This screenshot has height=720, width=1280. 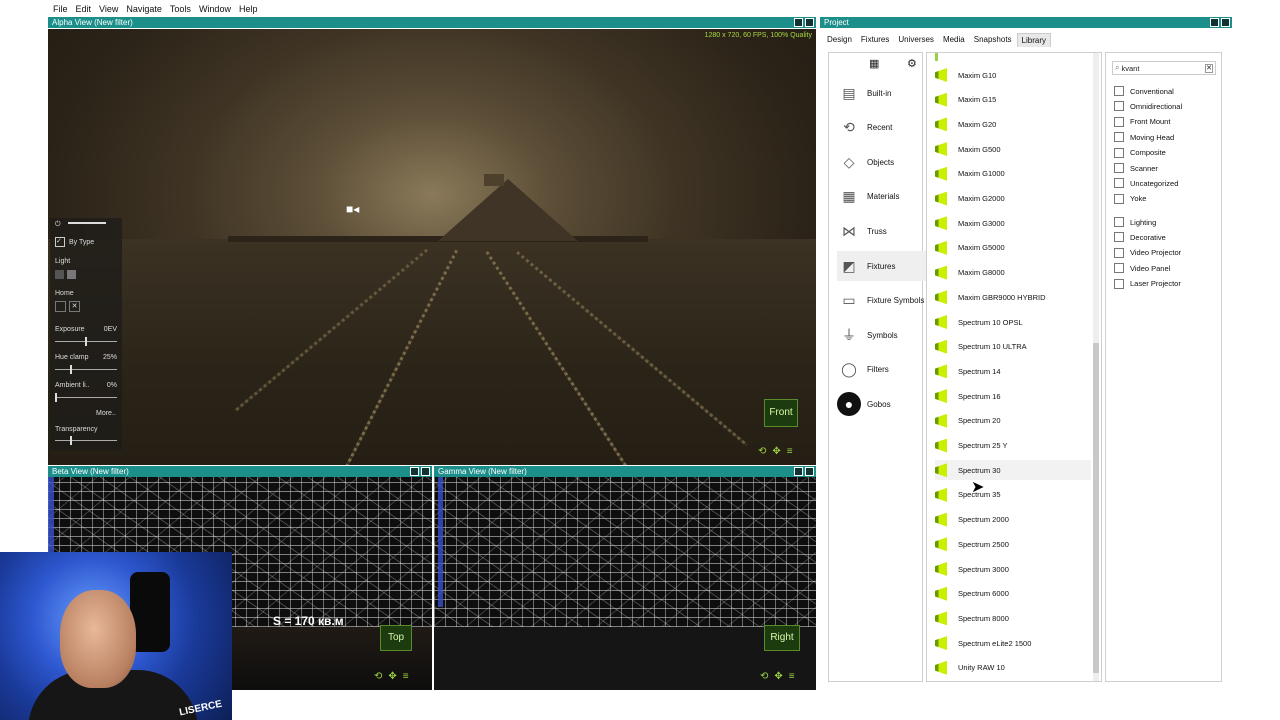 I want to click on front-view-button: Front, so click(x=781, y=413).